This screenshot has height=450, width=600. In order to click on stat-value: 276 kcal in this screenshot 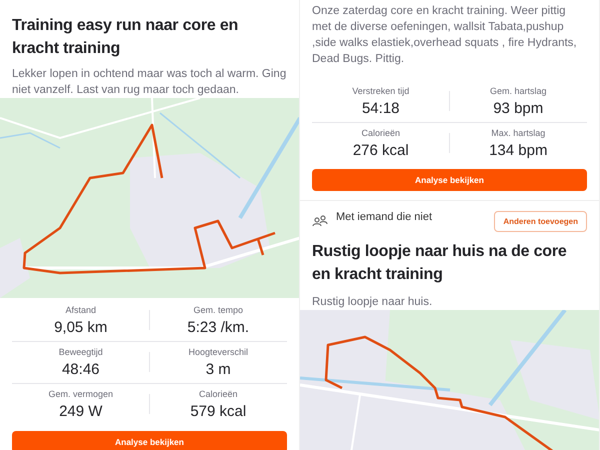, I will do `click(380, 151)`.